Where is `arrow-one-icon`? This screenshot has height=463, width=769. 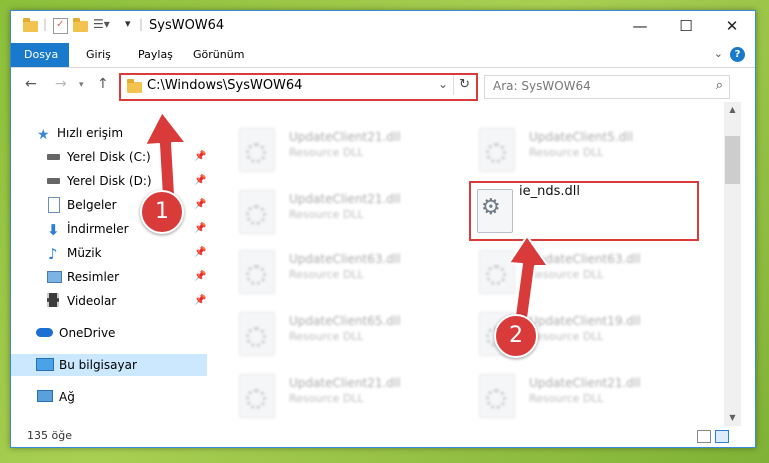
arrow-one-icon is located at coordinates (165, 154).